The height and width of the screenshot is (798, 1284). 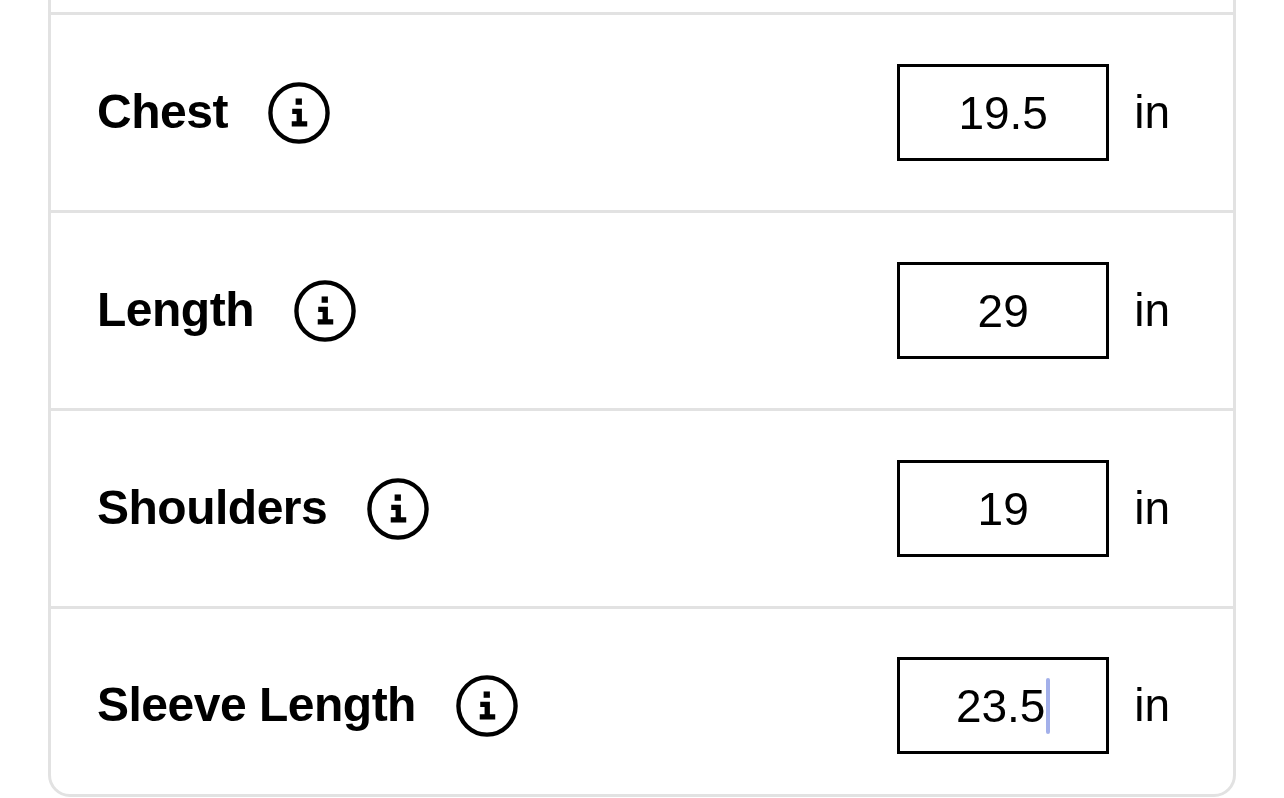 What do you see at coordinates (1003, 705) in the screenshot?
I see `measurement-input-field: 23.5` at bounding box center [1003, 705].